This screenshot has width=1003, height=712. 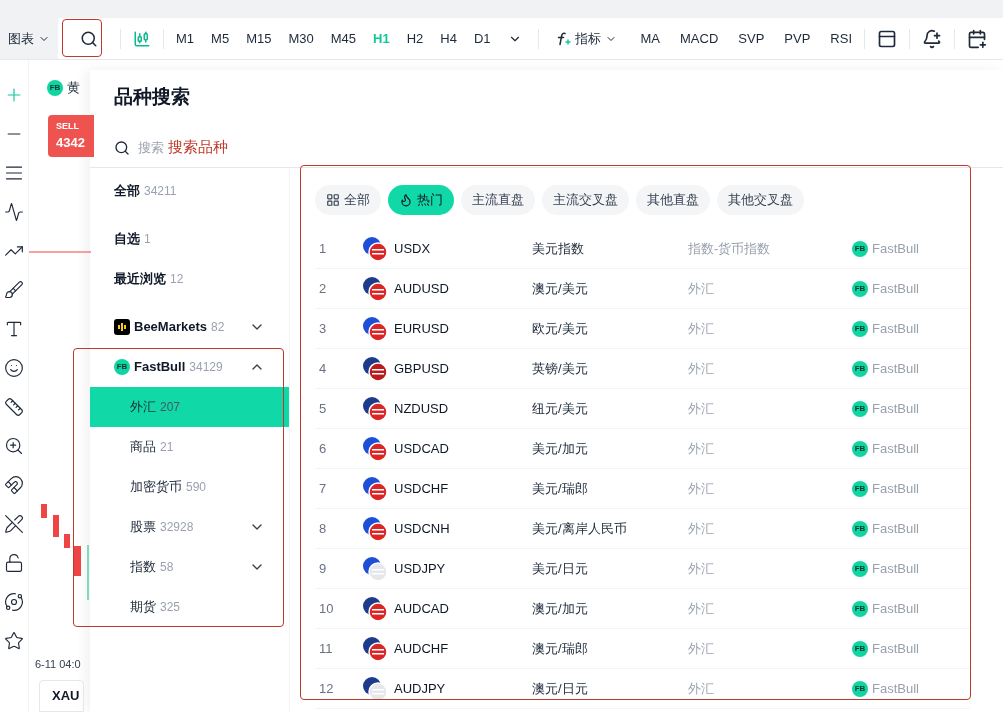 What do you see at coordinates (60, 252) in the screenshot?
I see `price-line` at bounding box center [60, 252].